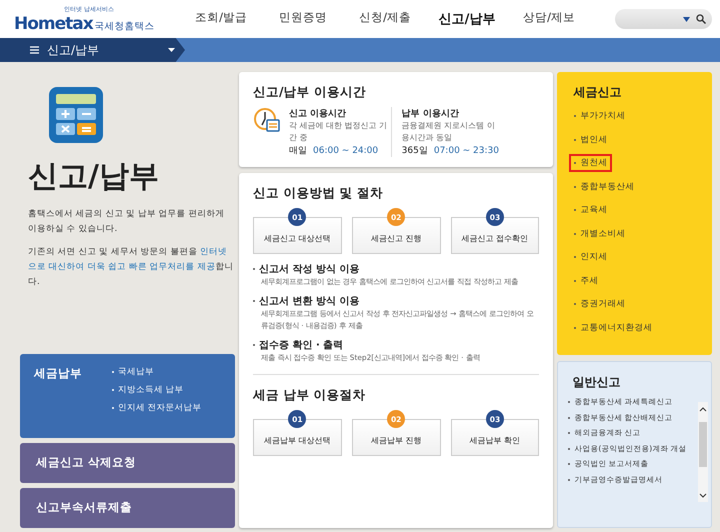 This screenshot has width=720, height=532. What do you see at coordinates (318, 193) in the screenshot?
I see `card-title: 신고 이용방법 및 절차` at bounding box center [318, 193].